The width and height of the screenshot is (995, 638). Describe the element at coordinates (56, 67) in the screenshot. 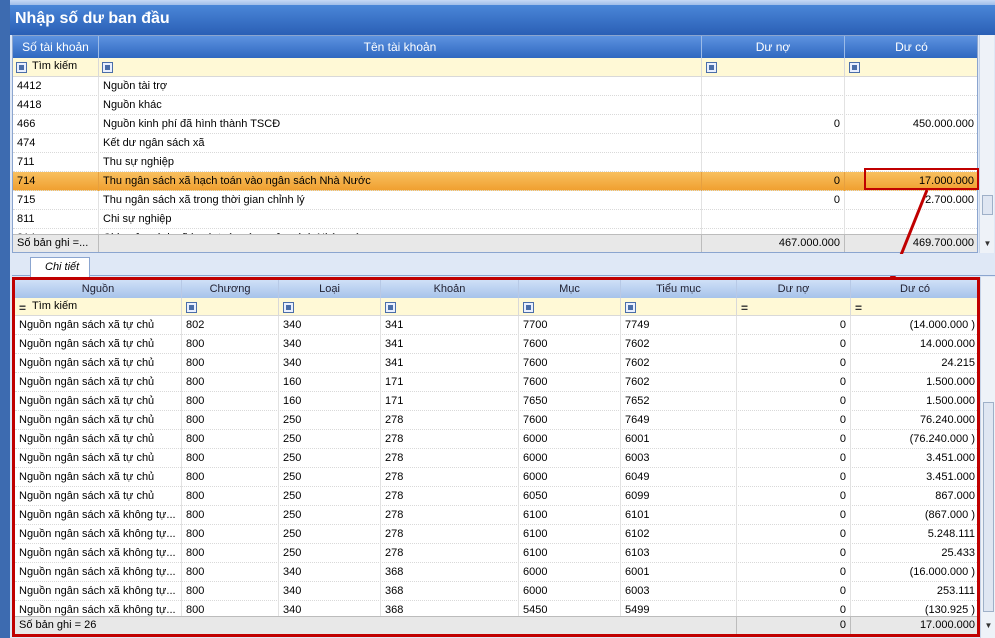

I see `filter-cell-so: Tìm kiếm` at that location.